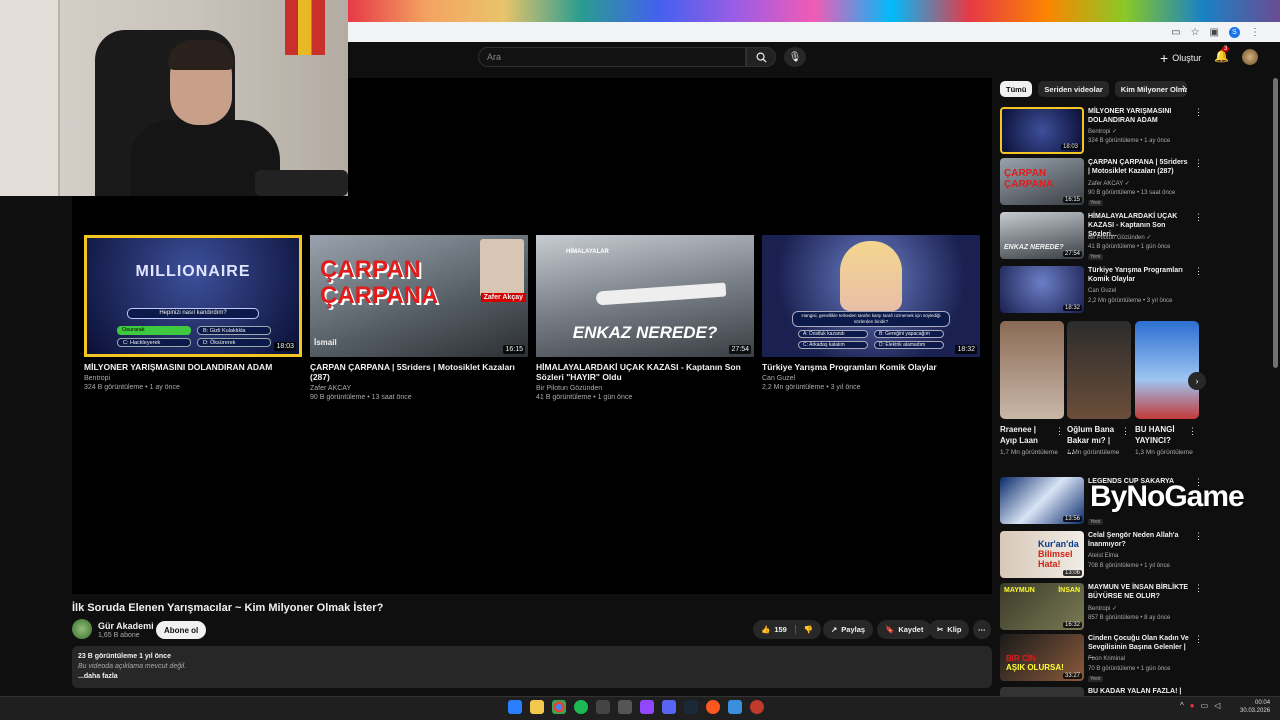  What do you see at coordinates (181, 630) in the screenshot?
I see `subscribe-button: Abone ol` at bounding box center [181, 630].